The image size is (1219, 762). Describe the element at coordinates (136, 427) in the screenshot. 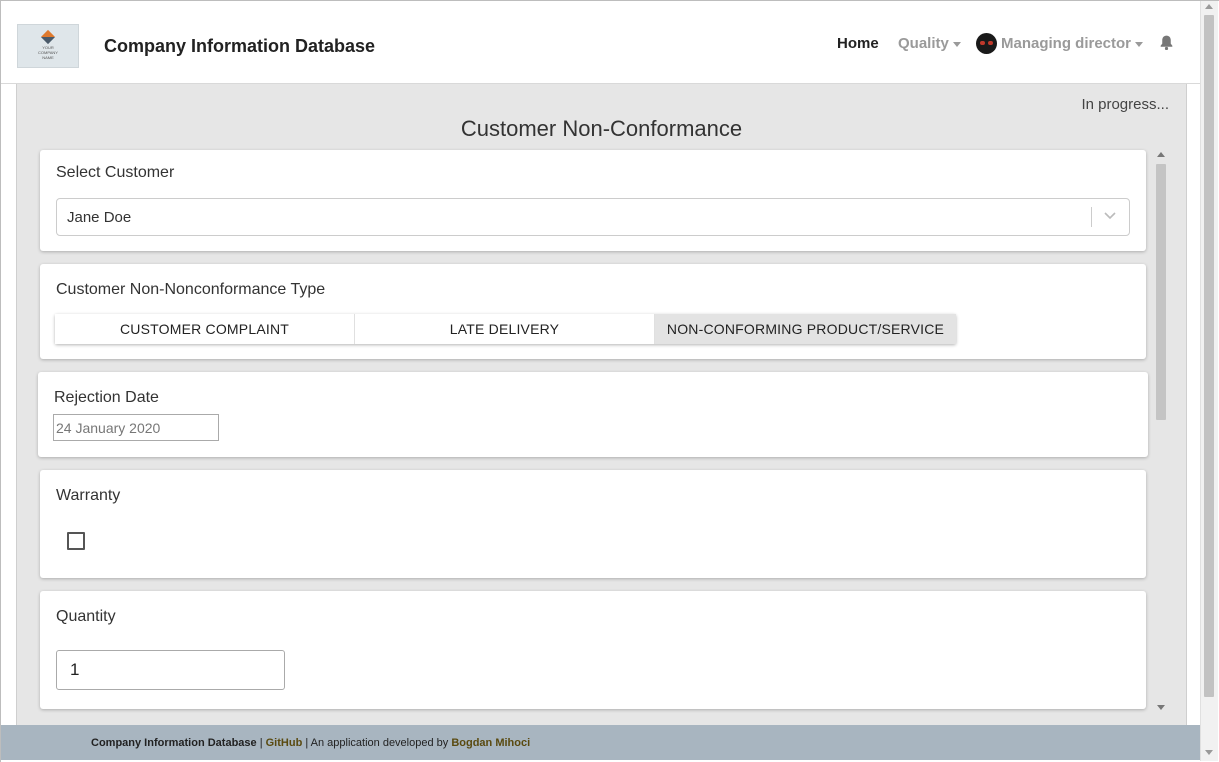

I see `rejection-date-input: 24 January 2020` at that location.